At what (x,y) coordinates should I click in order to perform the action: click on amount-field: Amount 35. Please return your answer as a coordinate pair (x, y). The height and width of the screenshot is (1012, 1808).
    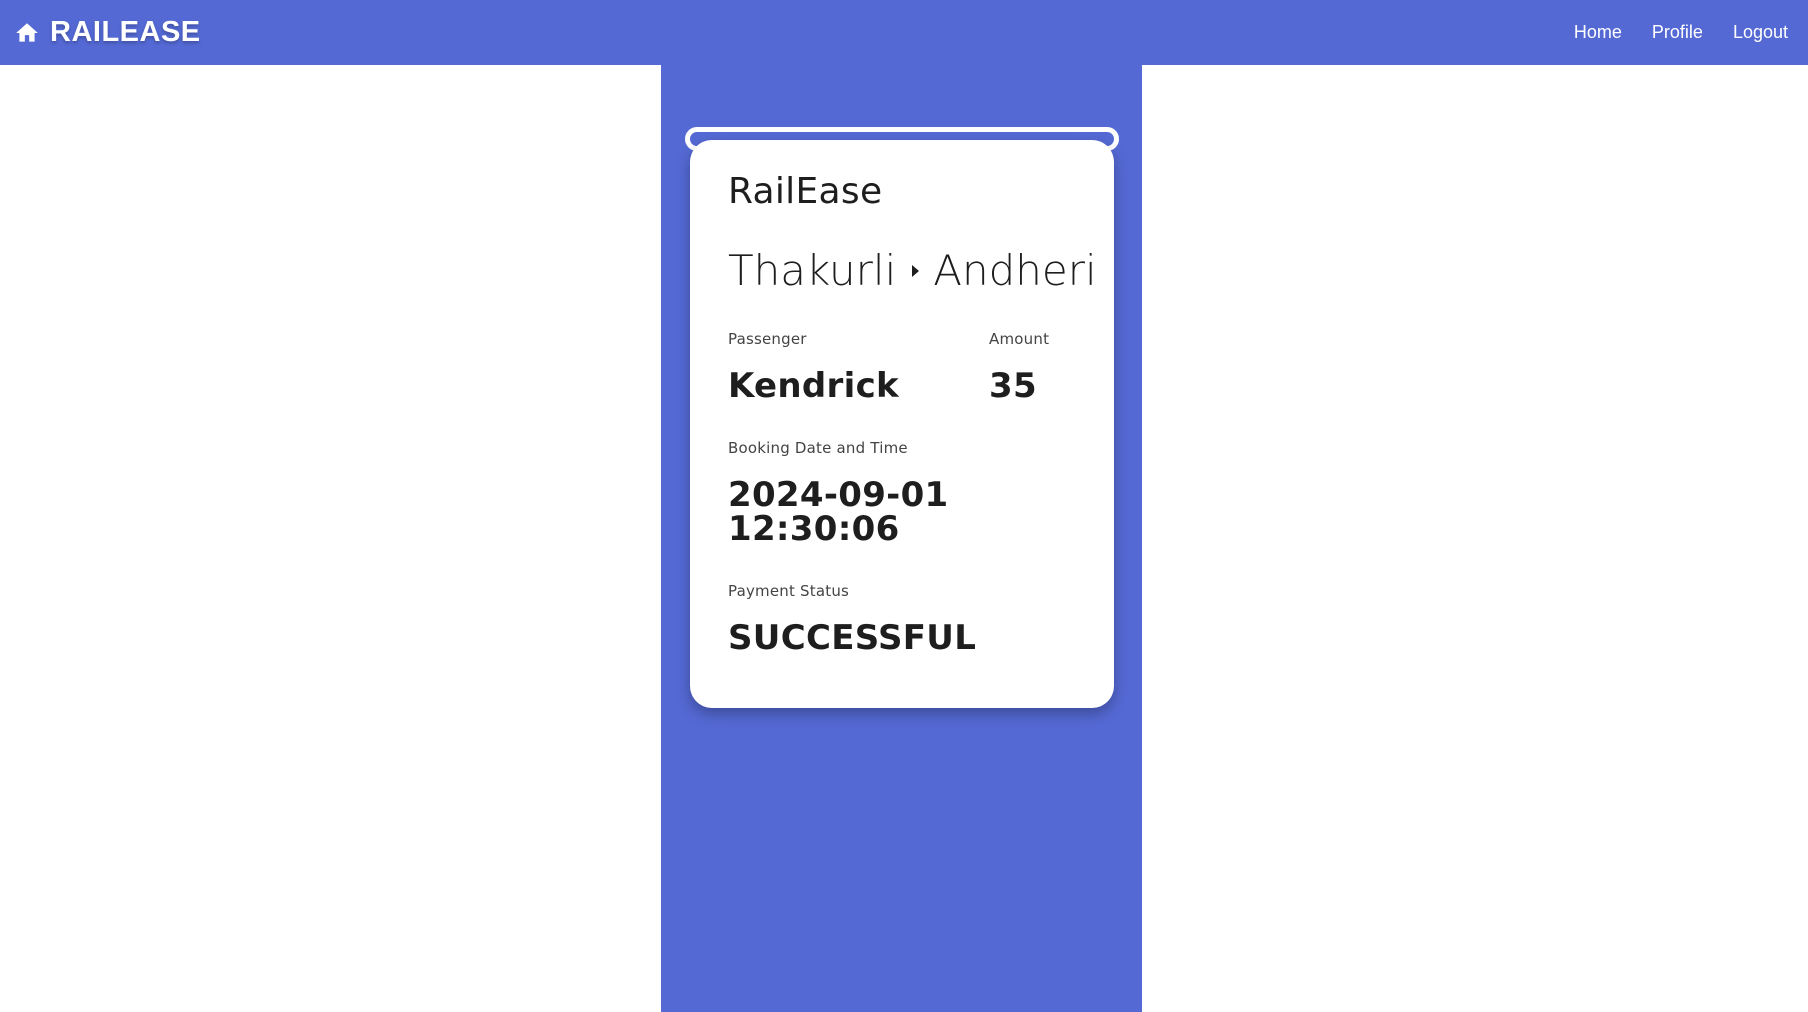
    Looking at the image, I should click on (1019, 368).